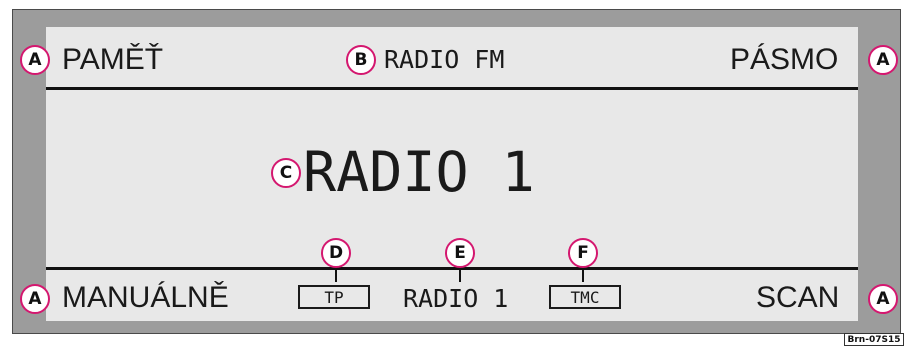 The image size is (904, 346). Describe the element at coordinates (874, 339) in the screenshot. I see `figure-reference-code: Brn-07S15` at that location.